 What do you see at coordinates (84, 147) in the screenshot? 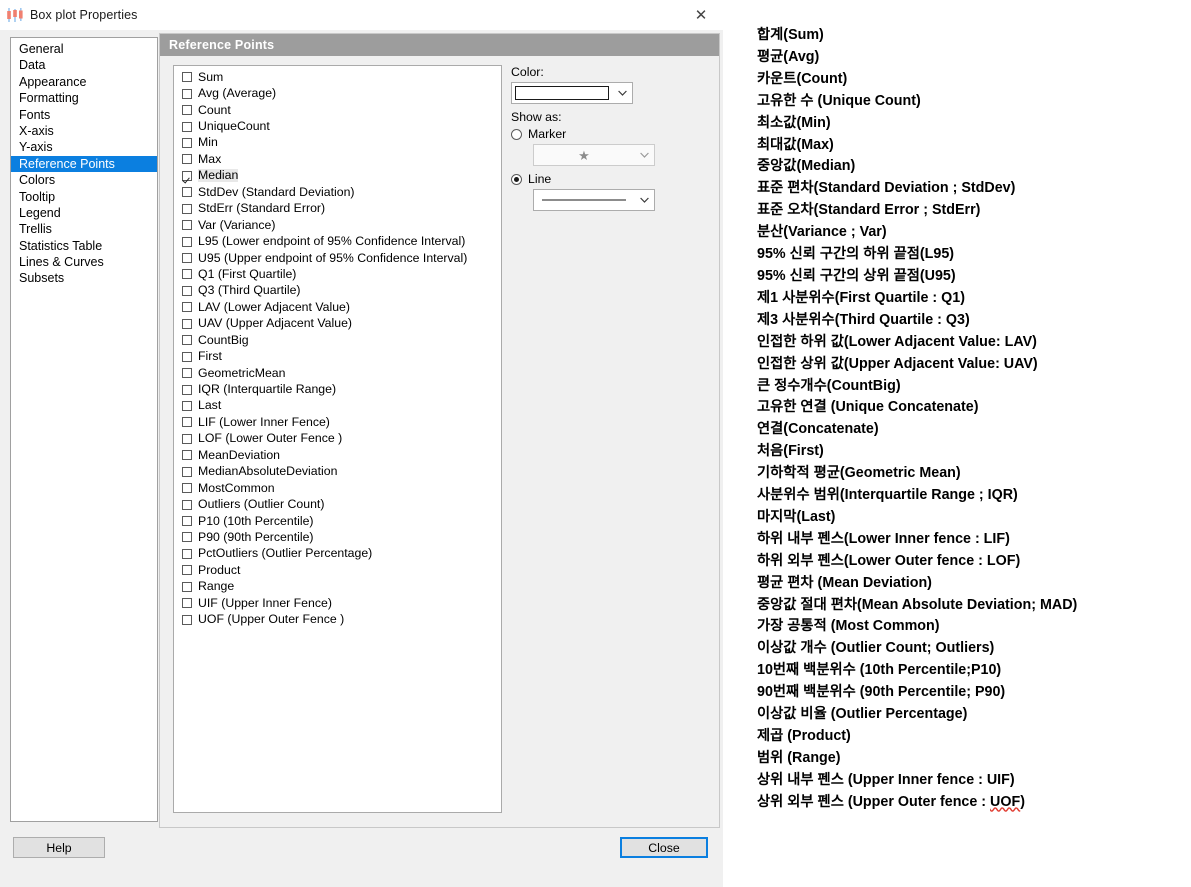
I see `category-item-y-axis: Y-axis` at bounding box center [84, 147].